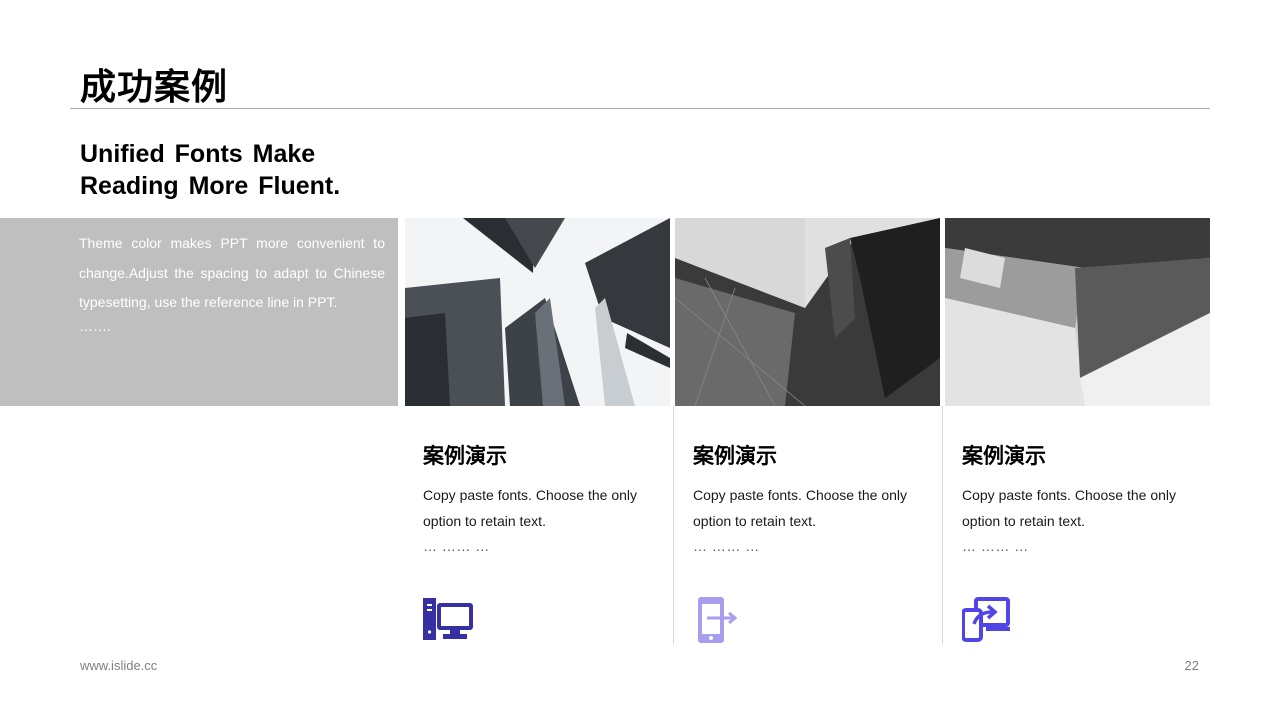 The height and width of the screenshot is (720, 1280). What do you see at coordinates (154, 87) in the screenshot?
I see `page-title: 成功案例` at bounding box center [154, 87].